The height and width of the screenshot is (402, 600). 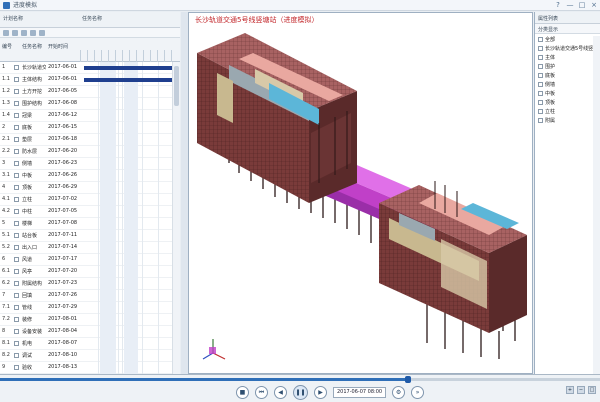 I want to click on stop-button: ■, so click(x=242, y=392).